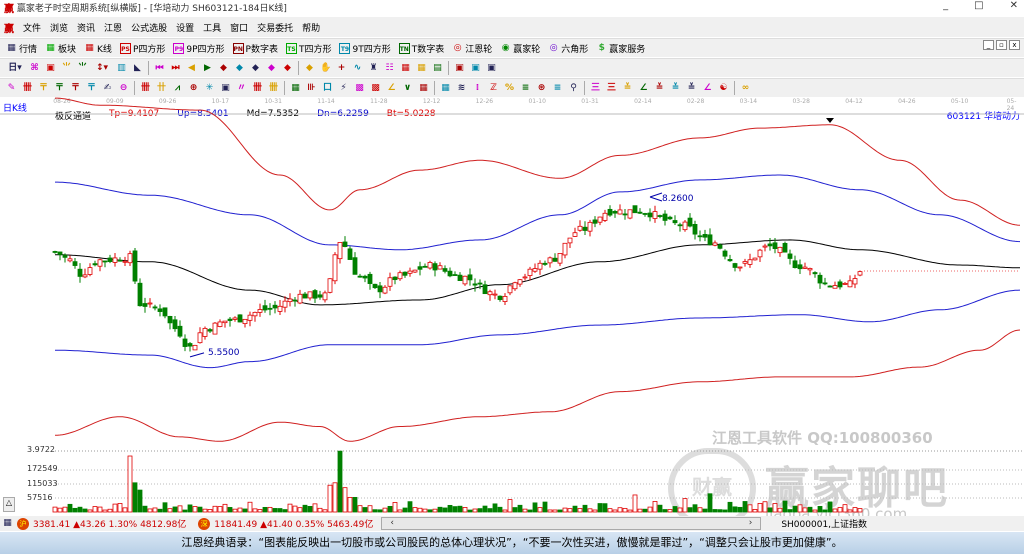  I want to click on calculator-icon: ▦, so click(7, 523).